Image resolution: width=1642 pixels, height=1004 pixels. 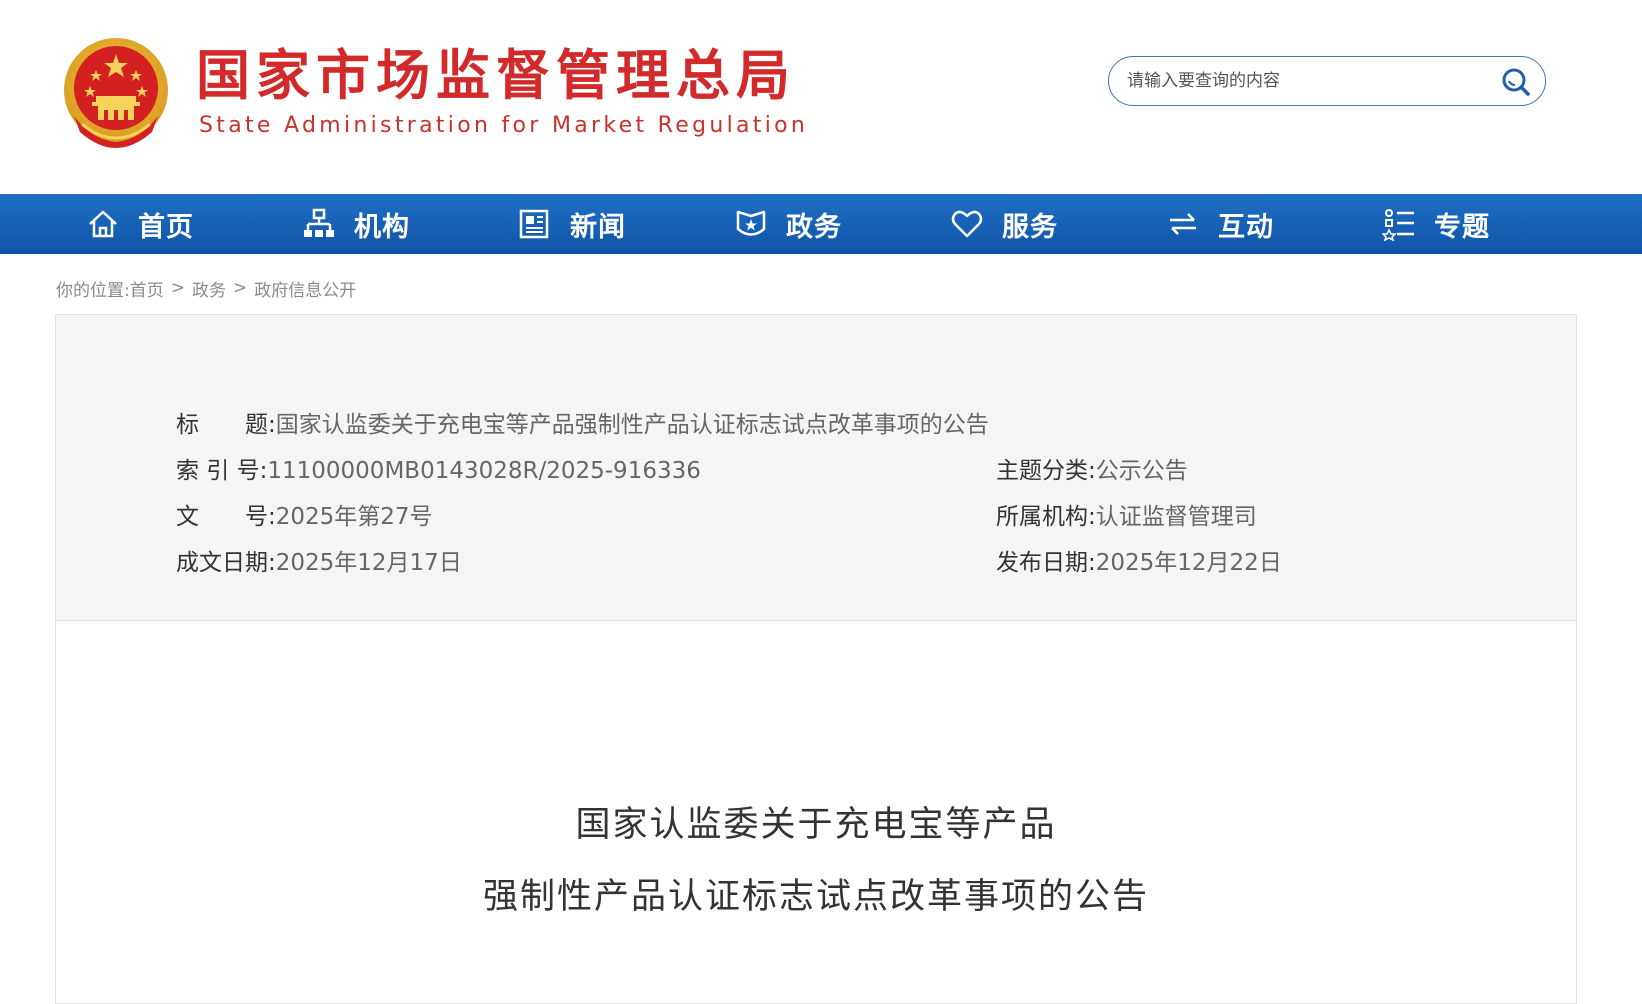 I want to click on nav-item-home: 首页, so click(x=140, y=224).